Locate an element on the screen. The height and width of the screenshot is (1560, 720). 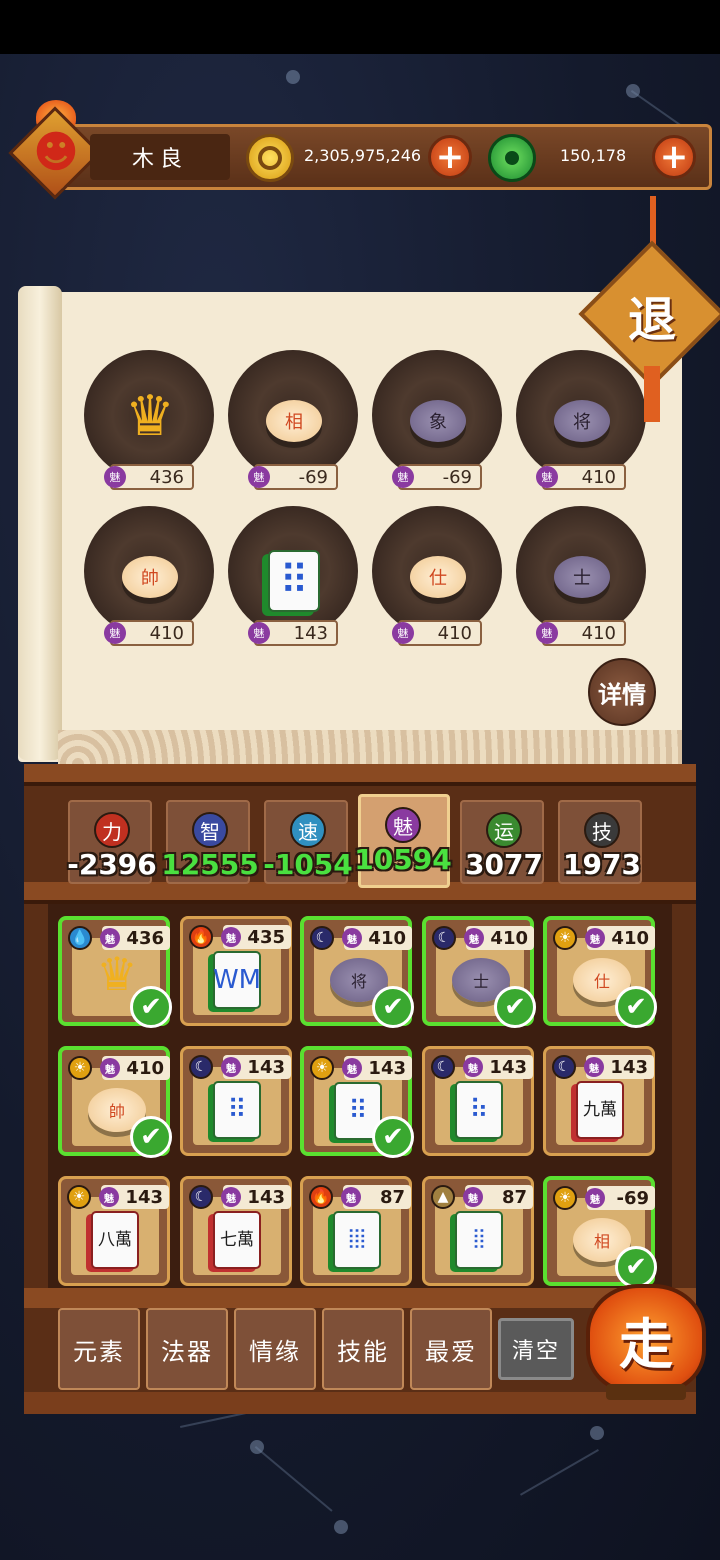
stat-value: -1054 is located at coordinates (308, 864).